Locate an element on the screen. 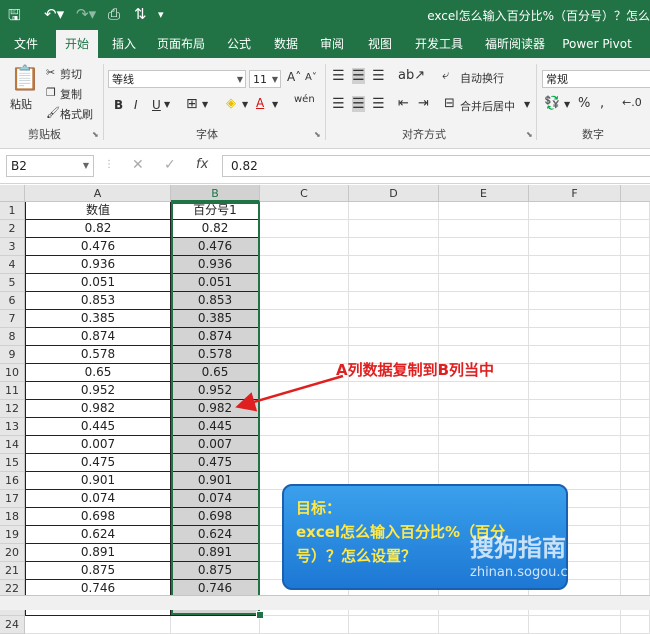 This screenshot has height=634, width=650. sheet-tab-bar is located at coordinates (325, 602).